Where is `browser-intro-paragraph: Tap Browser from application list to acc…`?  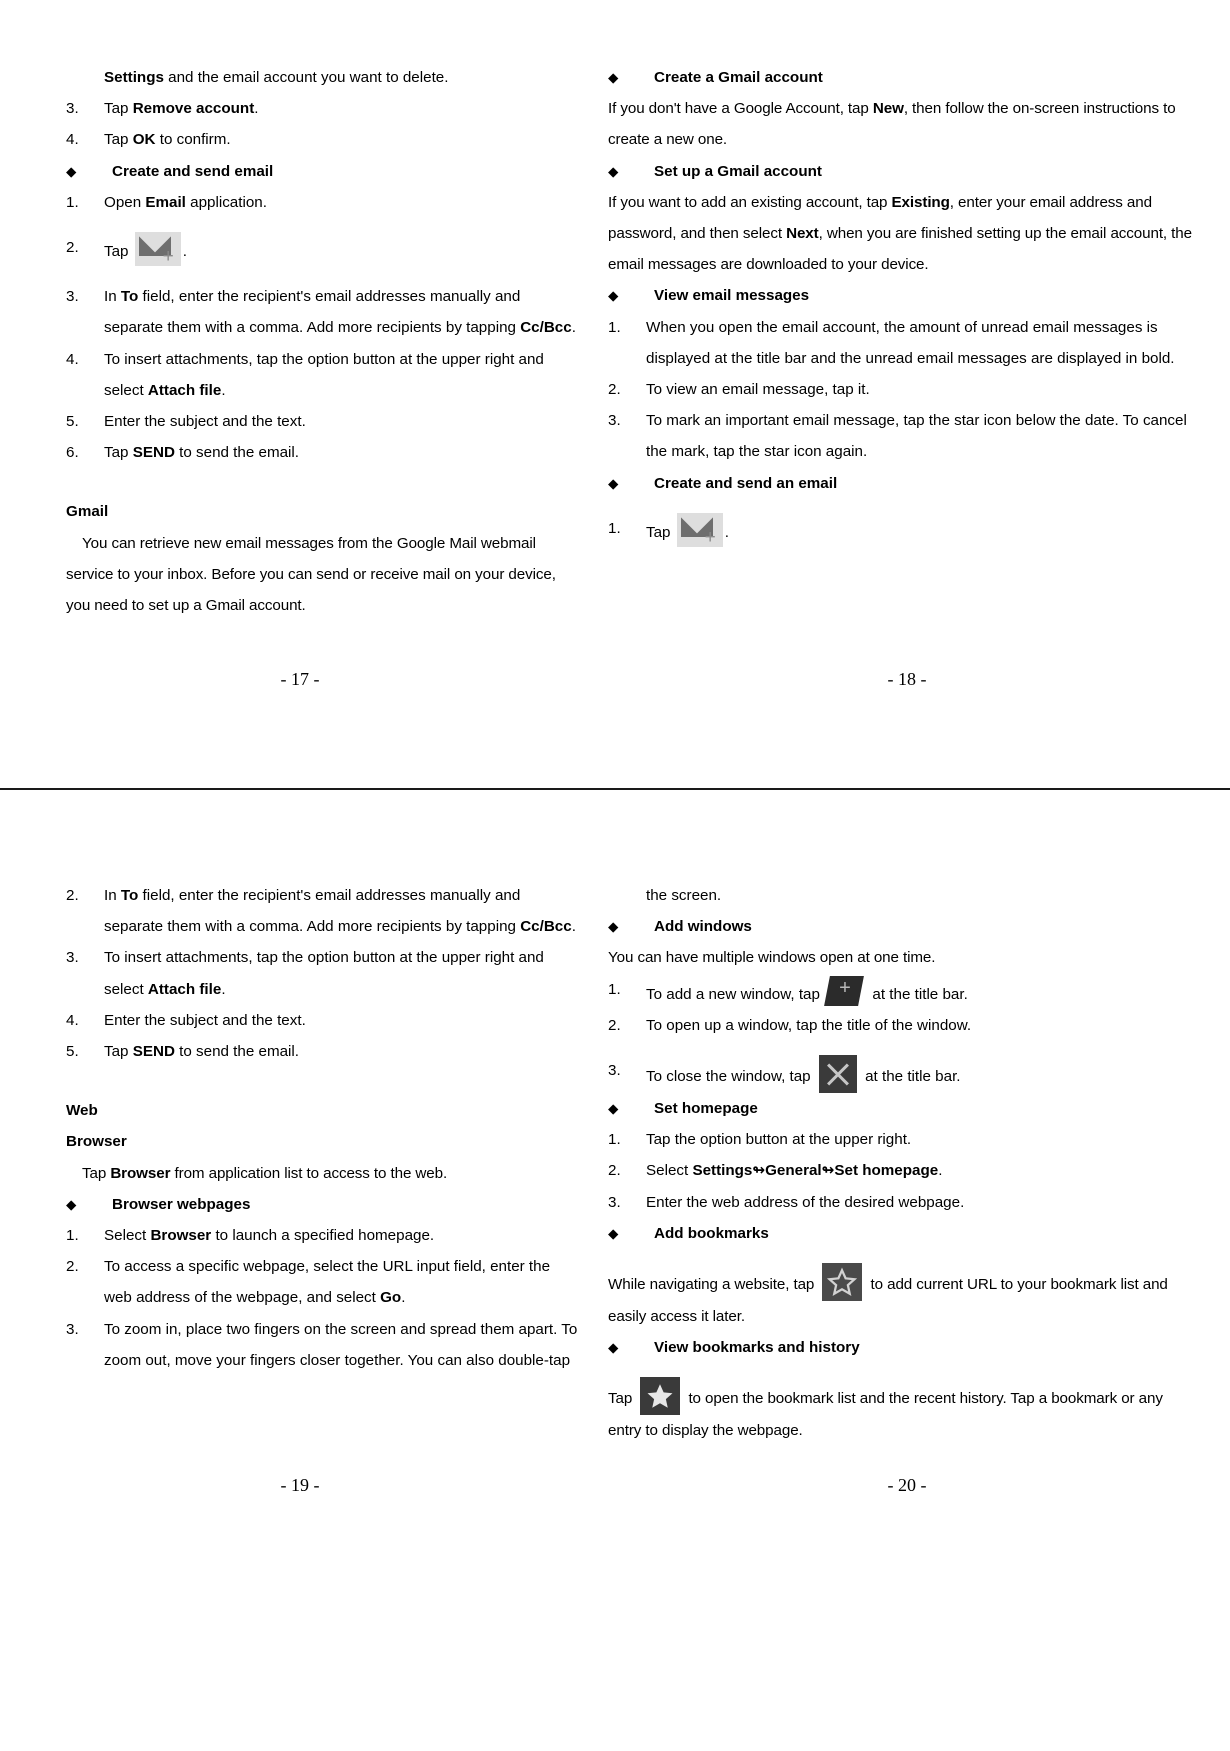
browser-intro-paragraph: Tap Browser from application list to acc… is located at coordinates (324, 1173).